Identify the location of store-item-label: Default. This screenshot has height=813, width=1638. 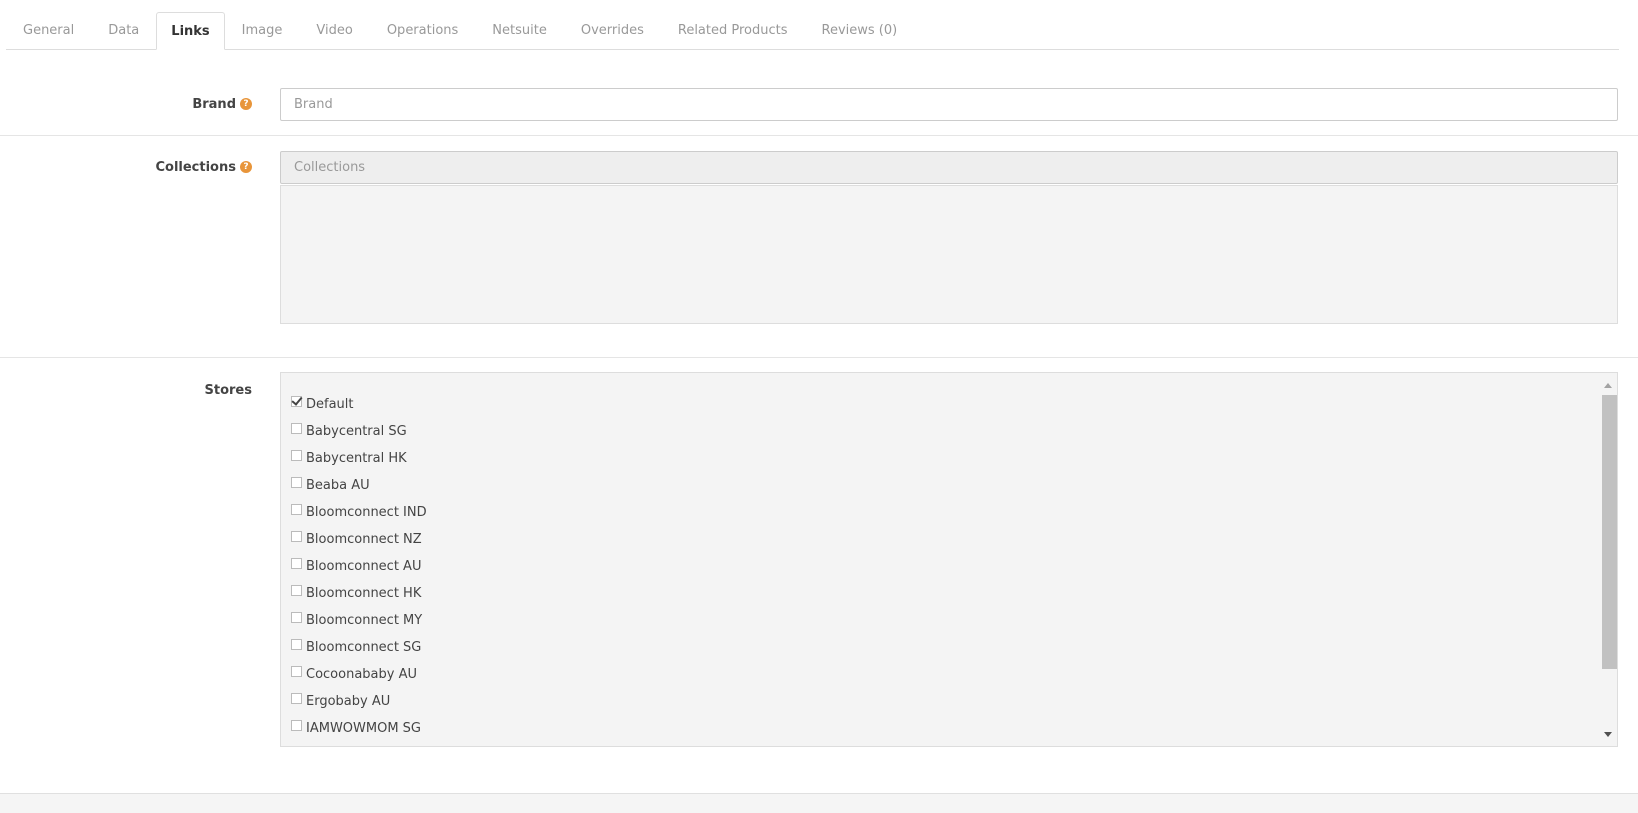
(330, 404).